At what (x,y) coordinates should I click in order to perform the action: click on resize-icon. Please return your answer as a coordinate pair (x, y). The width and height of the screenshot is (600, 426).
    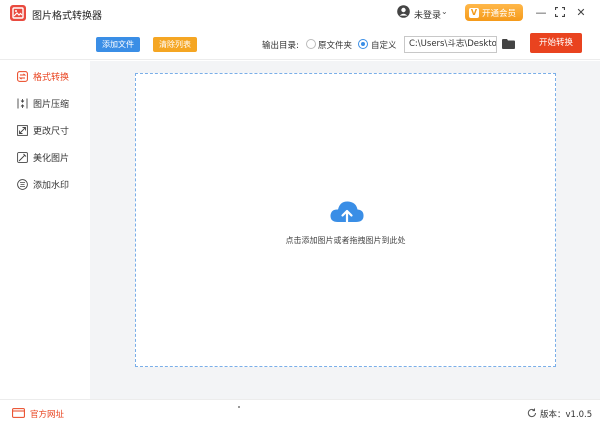
    Looking at the image, I should click on (22, 130).